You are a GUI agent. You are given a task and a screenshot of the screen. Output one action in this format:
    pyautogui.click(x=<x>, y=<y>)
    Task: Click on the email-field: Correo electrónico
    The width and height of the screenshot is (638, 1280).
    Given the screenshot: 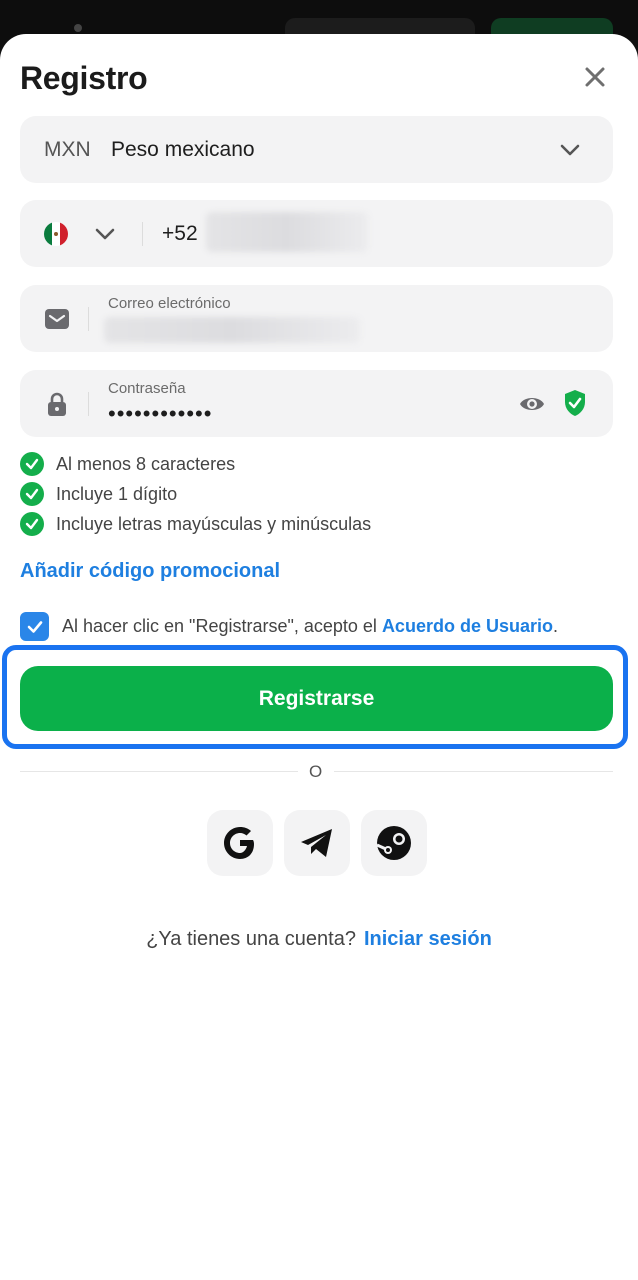 What is the action you would take?
    pyautogui.click(x=316, y=318)
    